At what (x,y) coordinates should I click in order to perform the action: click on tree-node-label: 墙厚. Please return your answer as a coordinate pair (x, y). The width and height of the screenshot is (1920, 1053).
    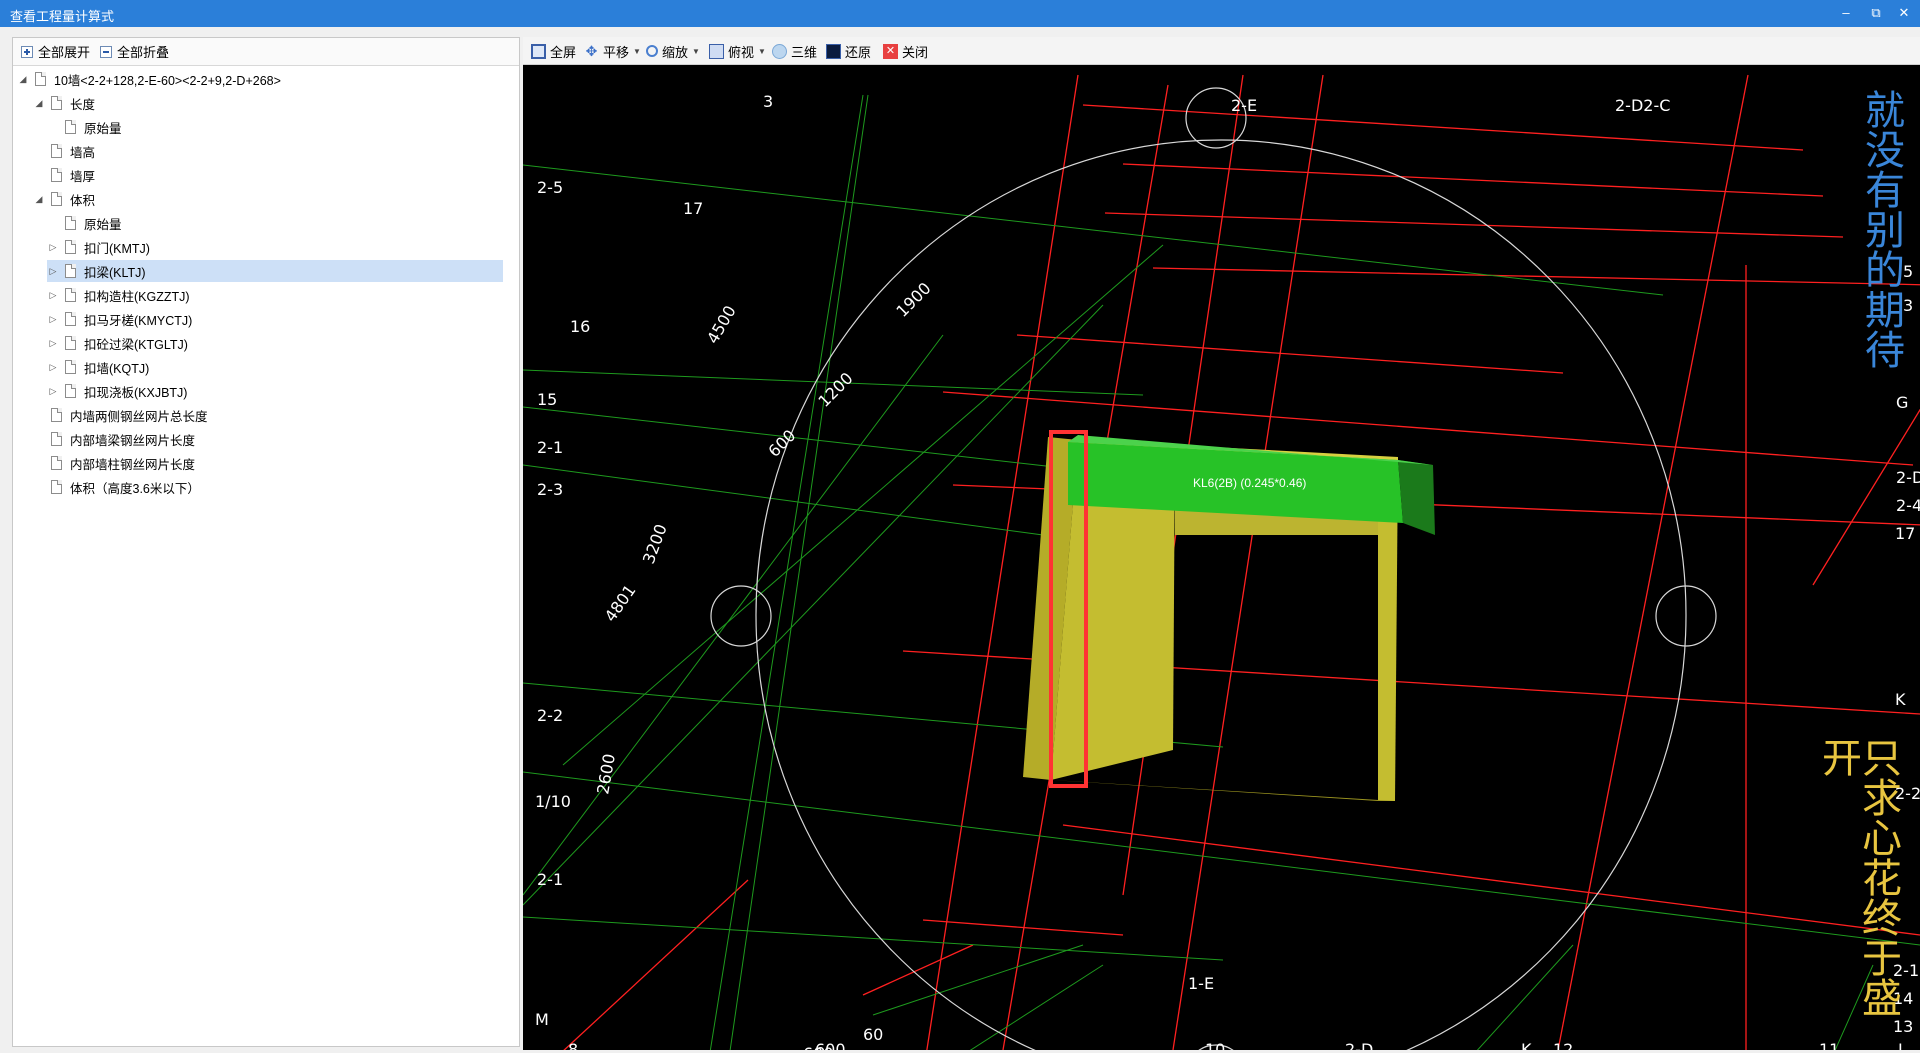
    Looking at the image, I should click on (83, 176).